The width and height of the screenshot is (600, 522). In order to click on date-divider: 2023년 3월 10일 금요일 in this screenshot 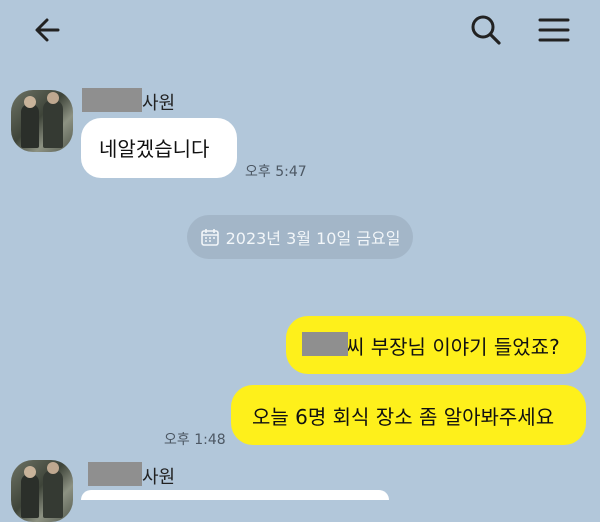, I will do `click(300, 237)`.